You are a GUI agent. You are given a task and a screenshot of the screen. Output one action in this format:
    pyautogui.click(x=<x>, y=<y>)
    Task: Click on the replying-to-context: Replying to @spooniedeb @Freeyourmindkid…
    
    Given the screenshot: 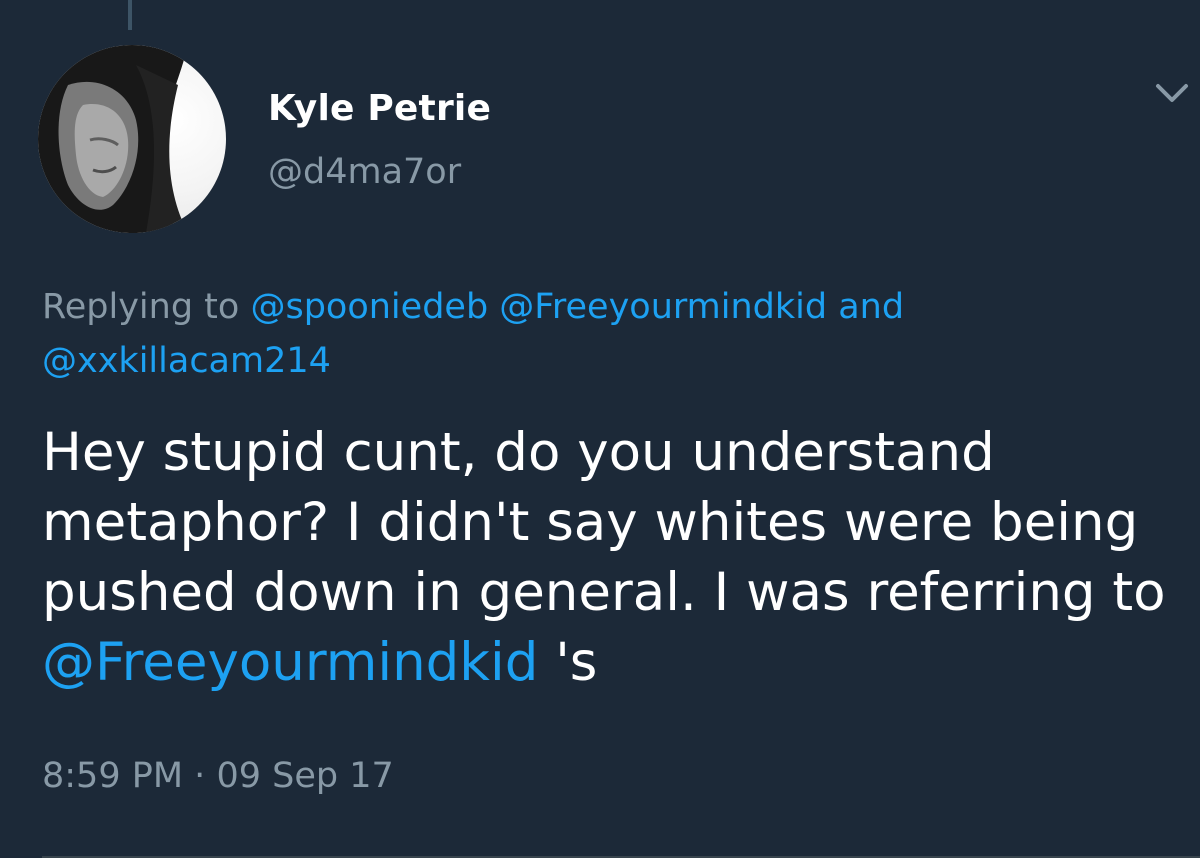 What is the action you would take?
    pyautogui.click(x=602, y=334)
    